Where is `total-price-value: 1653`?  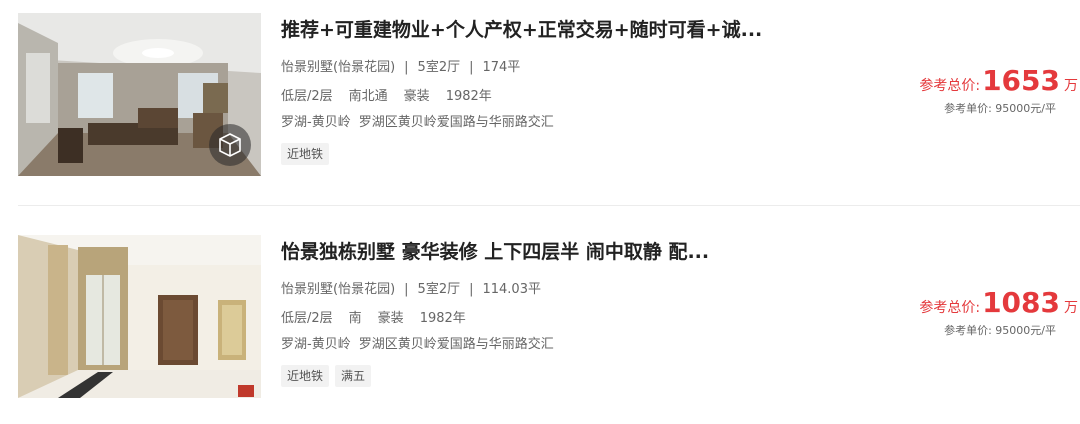 total-price-value: 1653 is located at coordinates (1021, 80).